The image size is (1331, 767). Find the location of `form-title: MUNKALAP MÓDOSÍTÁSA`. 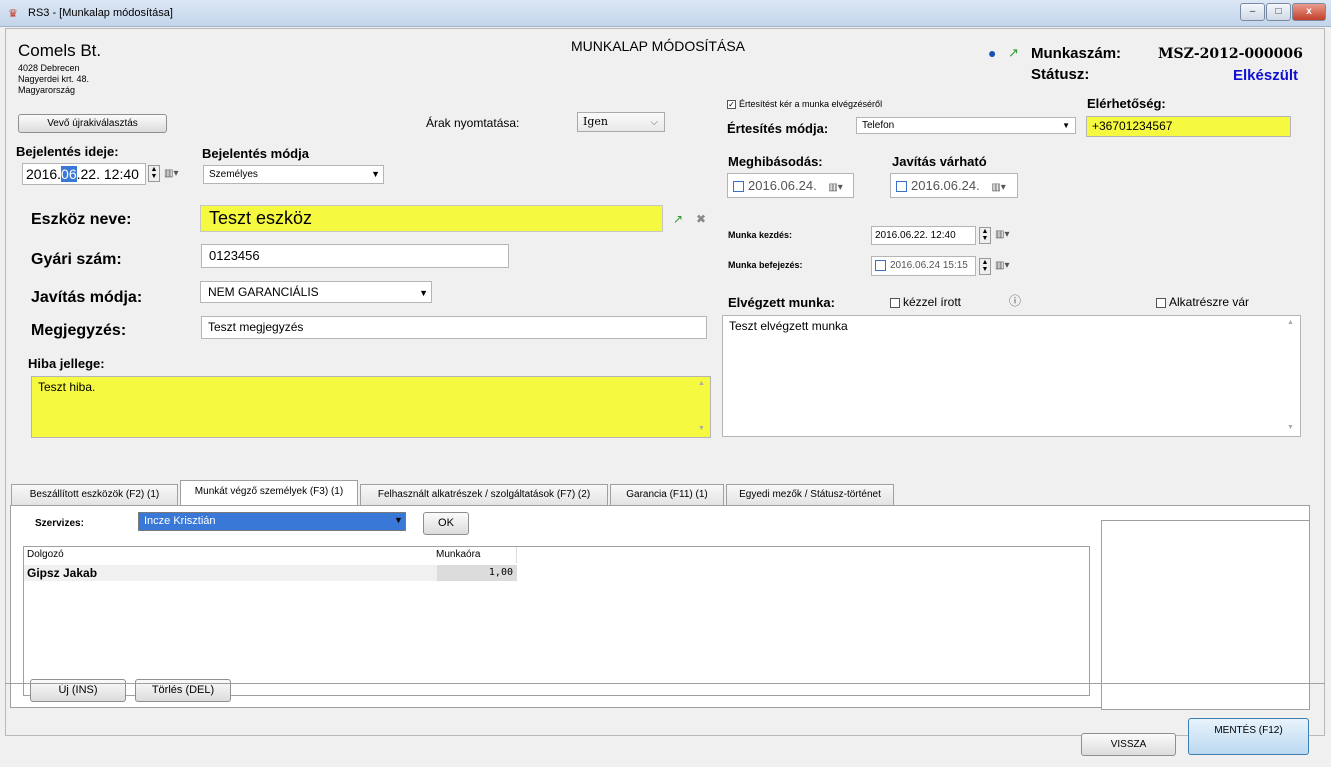

form-title: MUNKALAP MÓDOSÍTÁSA is located at coordinates (658, 46).